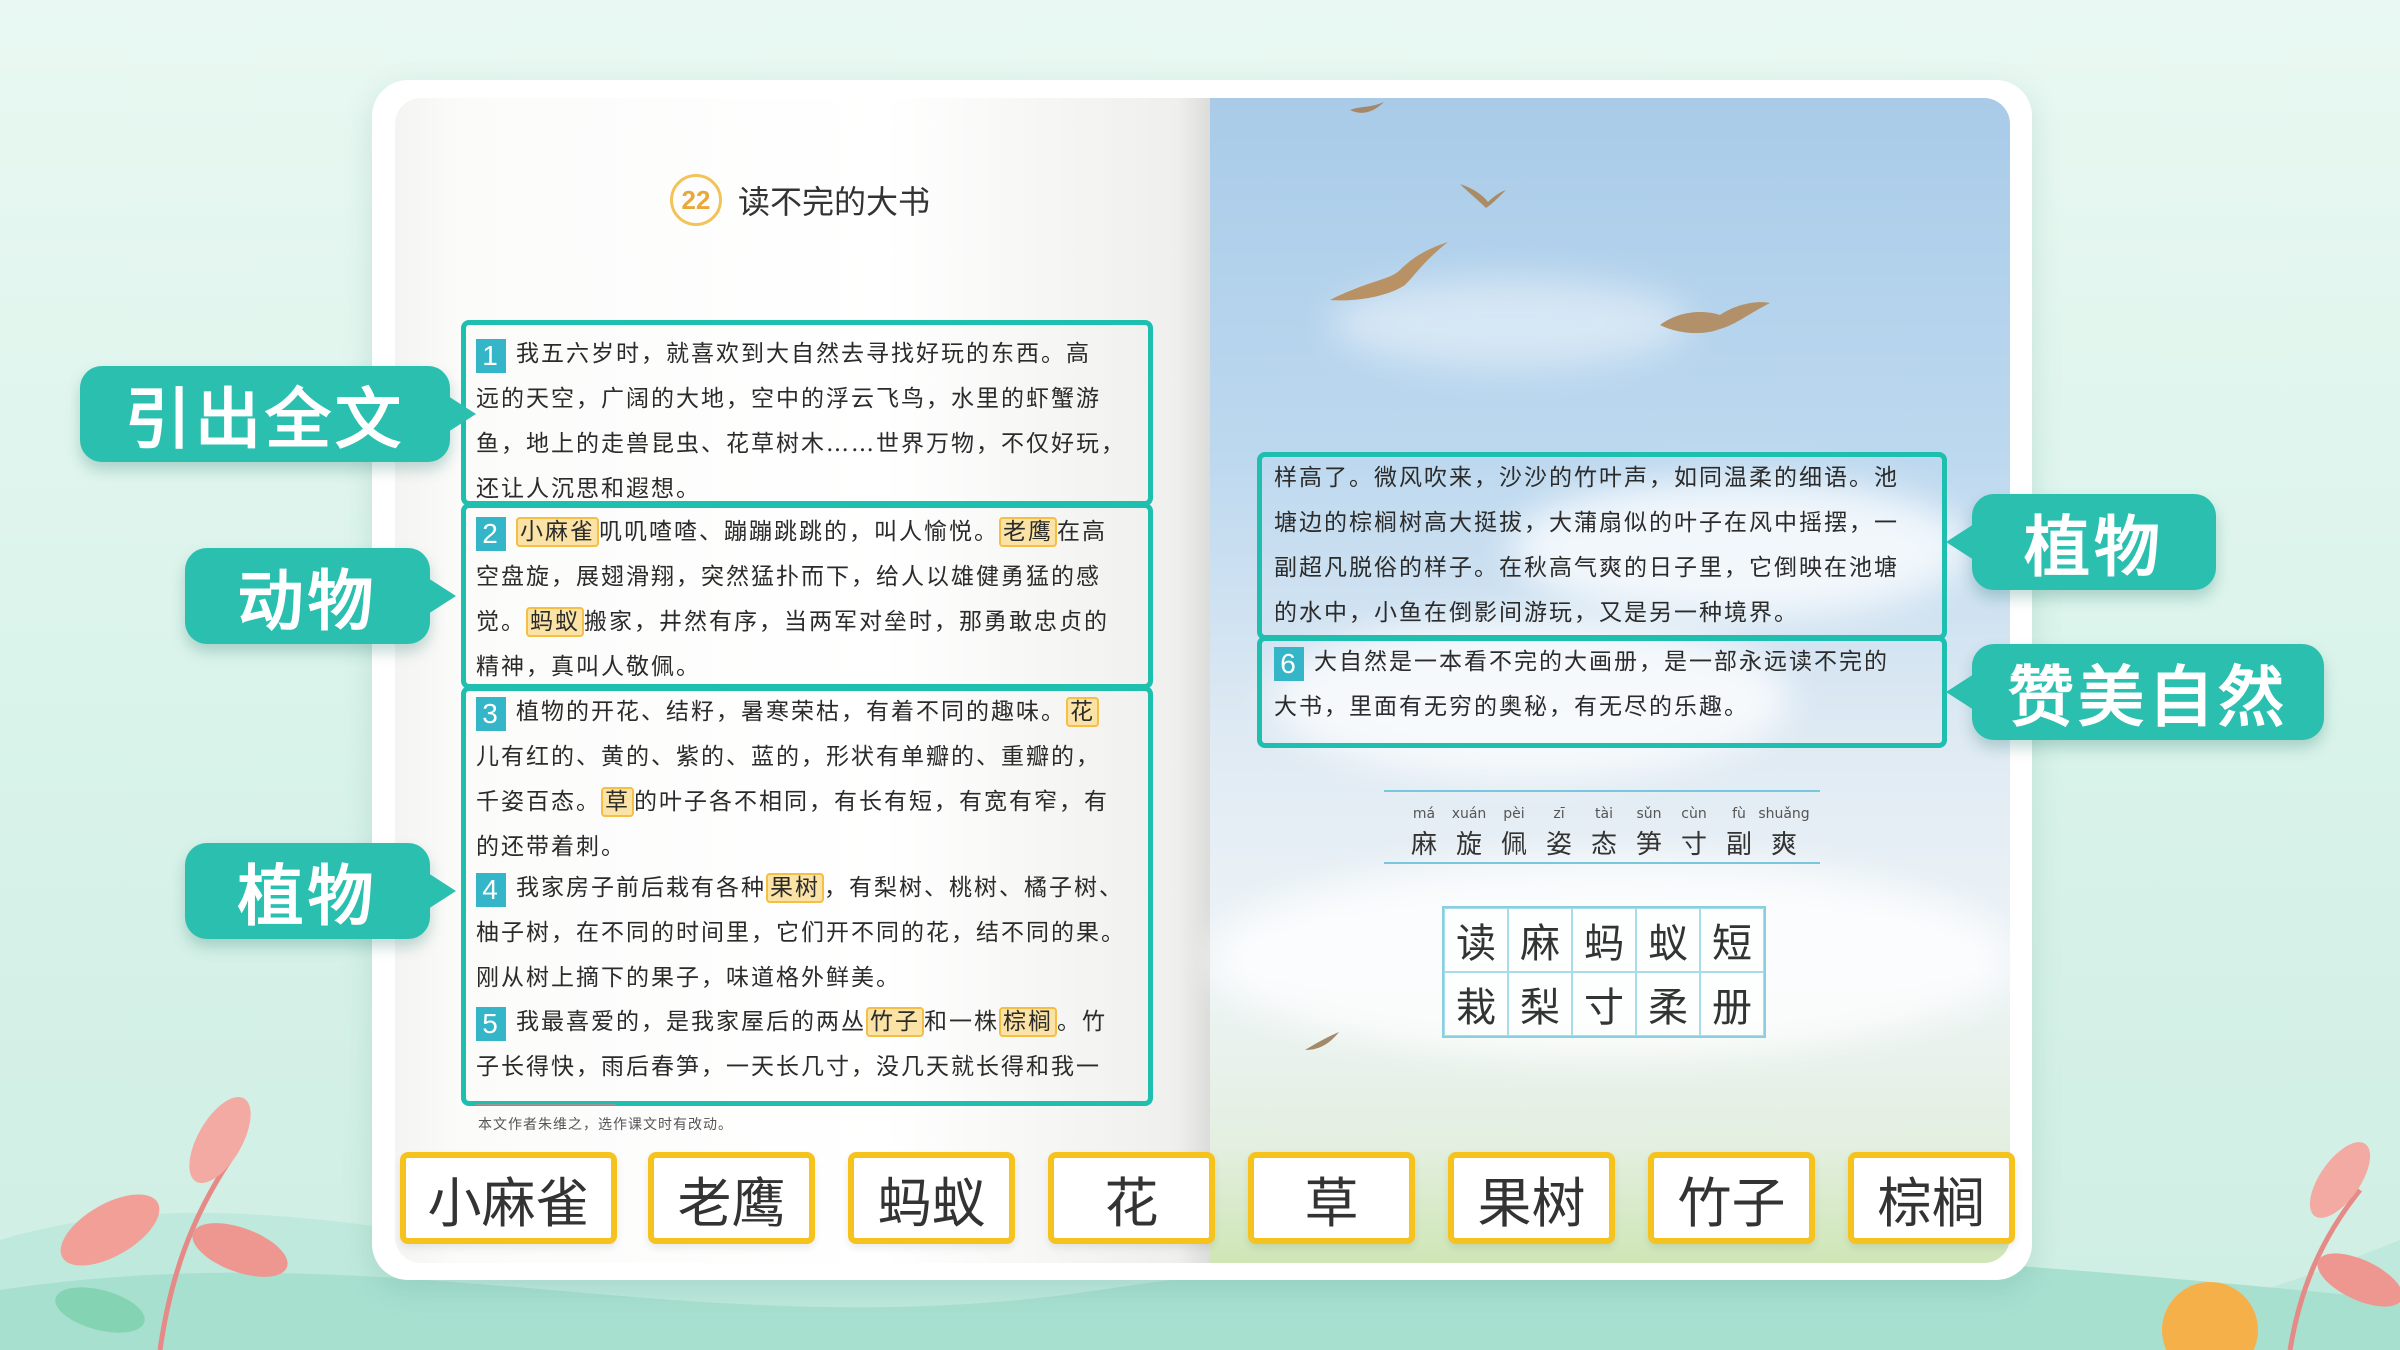 This screenshot has width=2400, height=1350. I want to click on vocab-pinyin: cùn, so click(1694, 814).